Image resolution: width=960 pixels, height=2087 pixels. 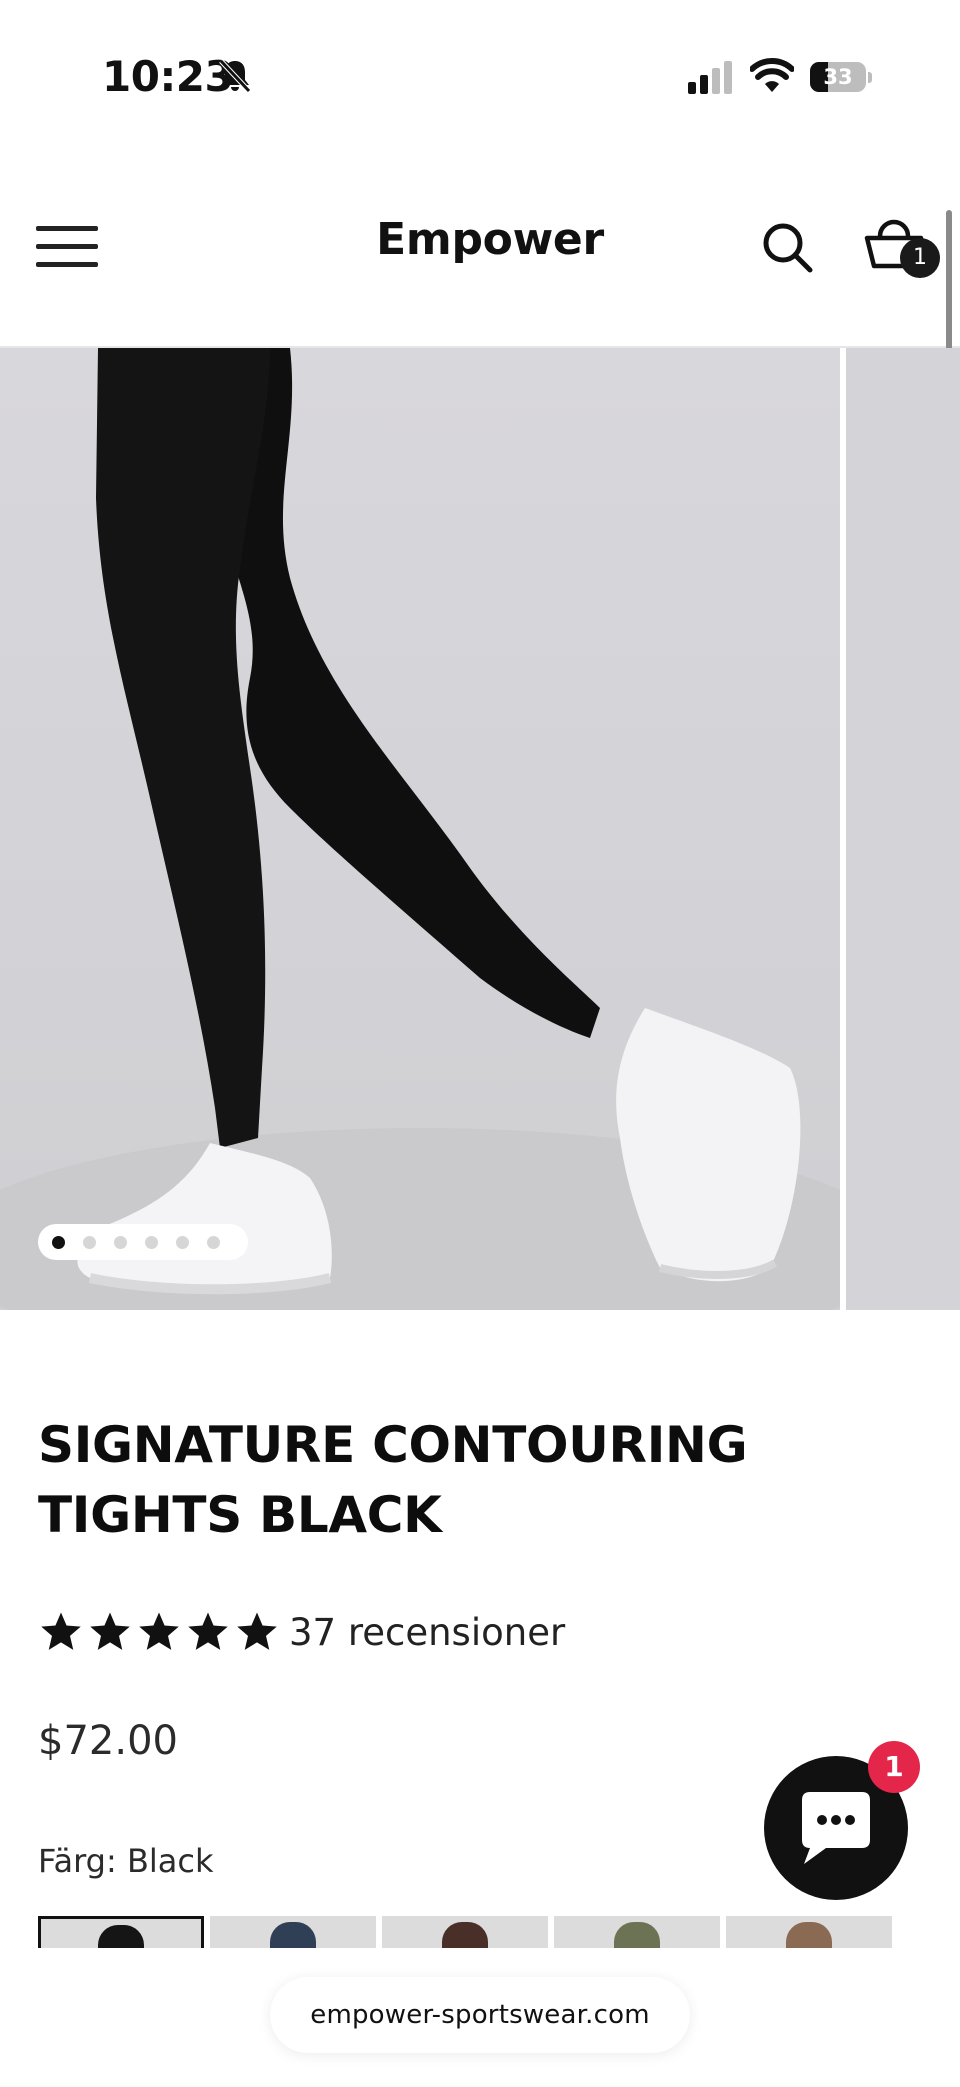 I want to click on site-header: Empower 1, so click(x=480, y=249).